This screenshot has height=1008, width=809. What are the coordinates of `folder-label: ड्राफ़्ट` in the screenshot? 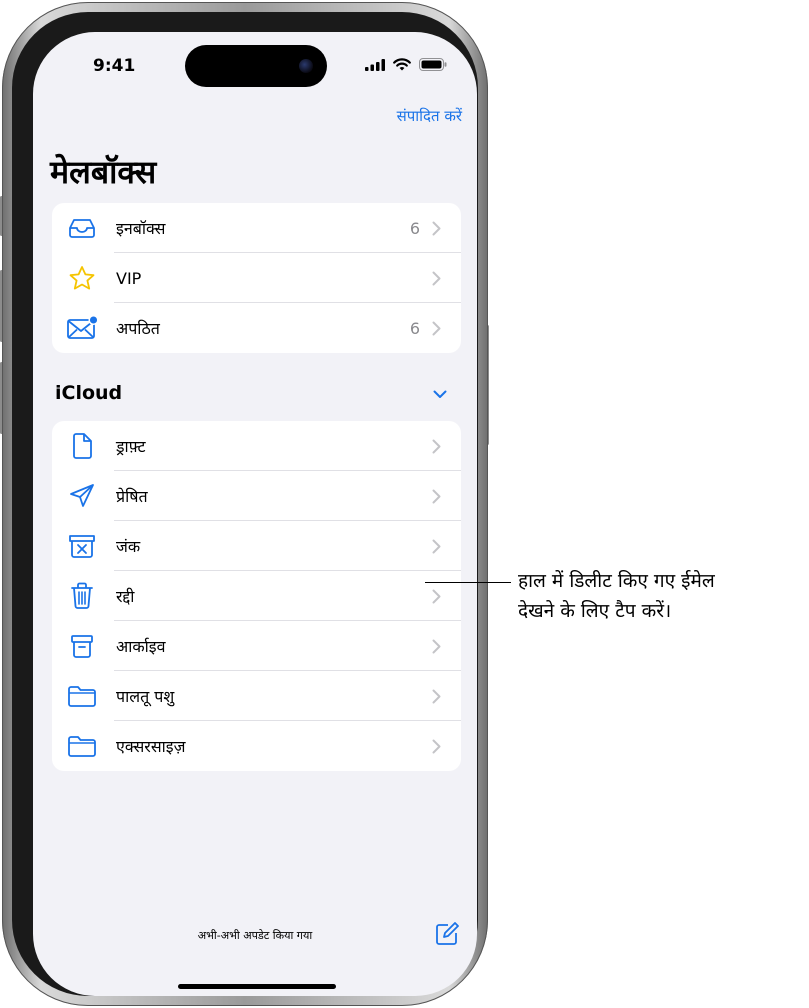 It's located at (131, 446).